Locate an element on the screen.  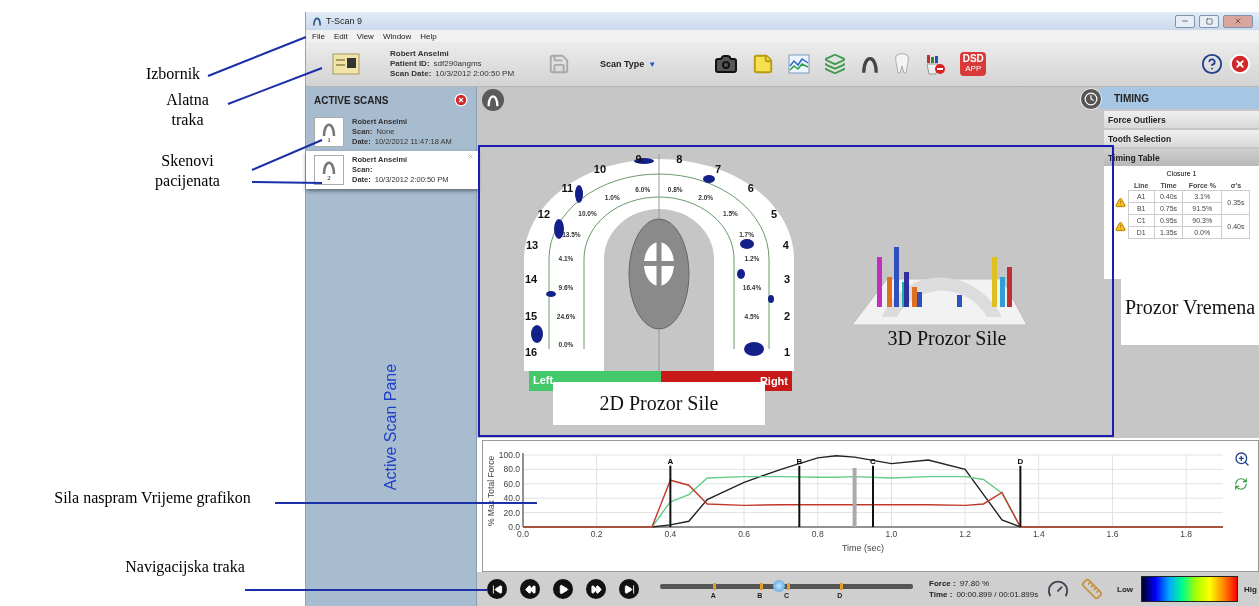
tooth-number: 11 is located at coordinates (567, 188).